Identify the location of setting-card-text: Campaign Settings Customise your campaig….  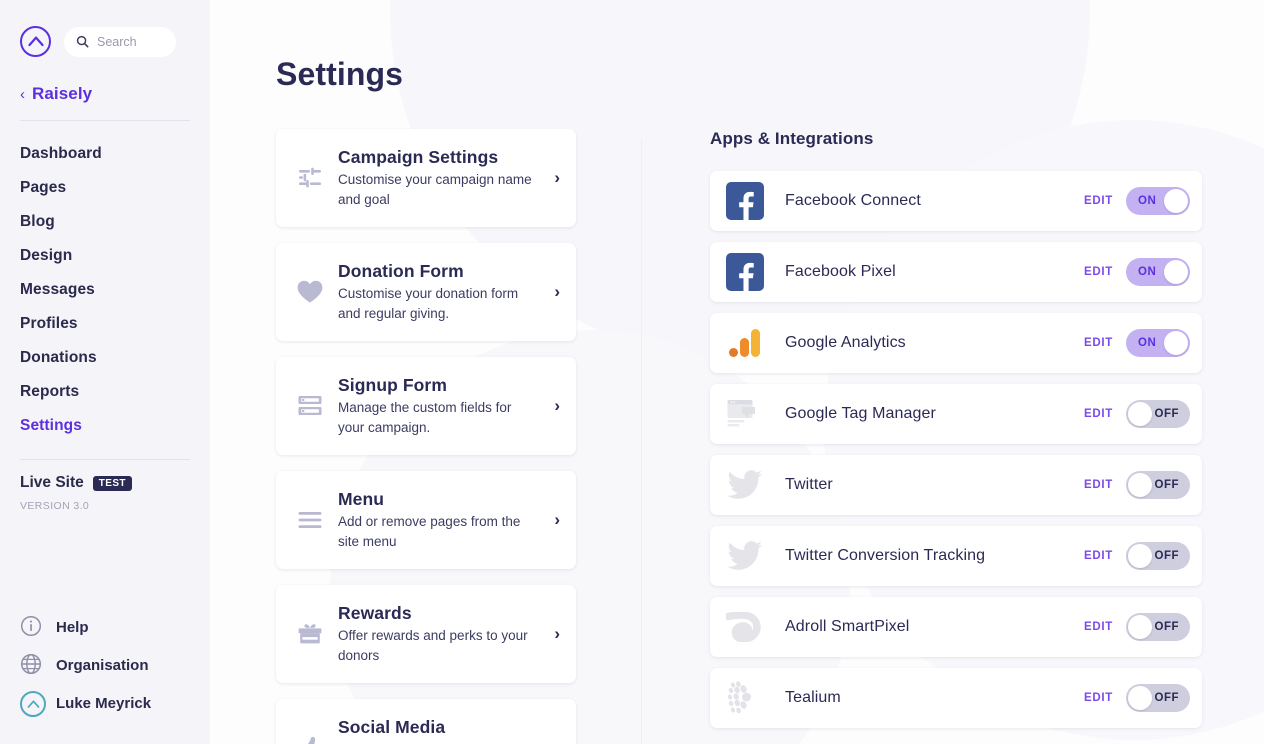
(435, 178).